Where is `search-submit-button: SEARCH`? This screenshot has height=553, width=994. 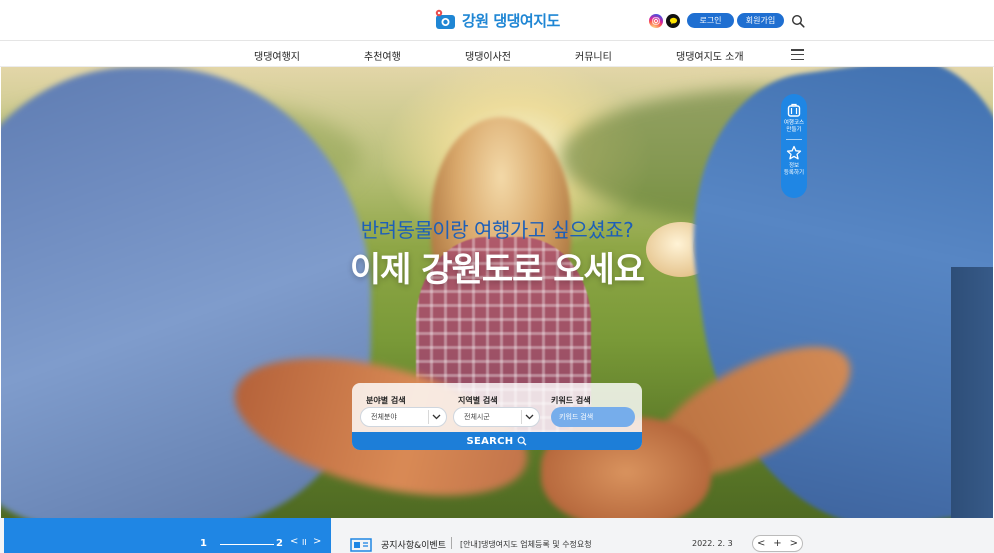 search-submit-button: SEARCH is located at coordinates (497, 441).